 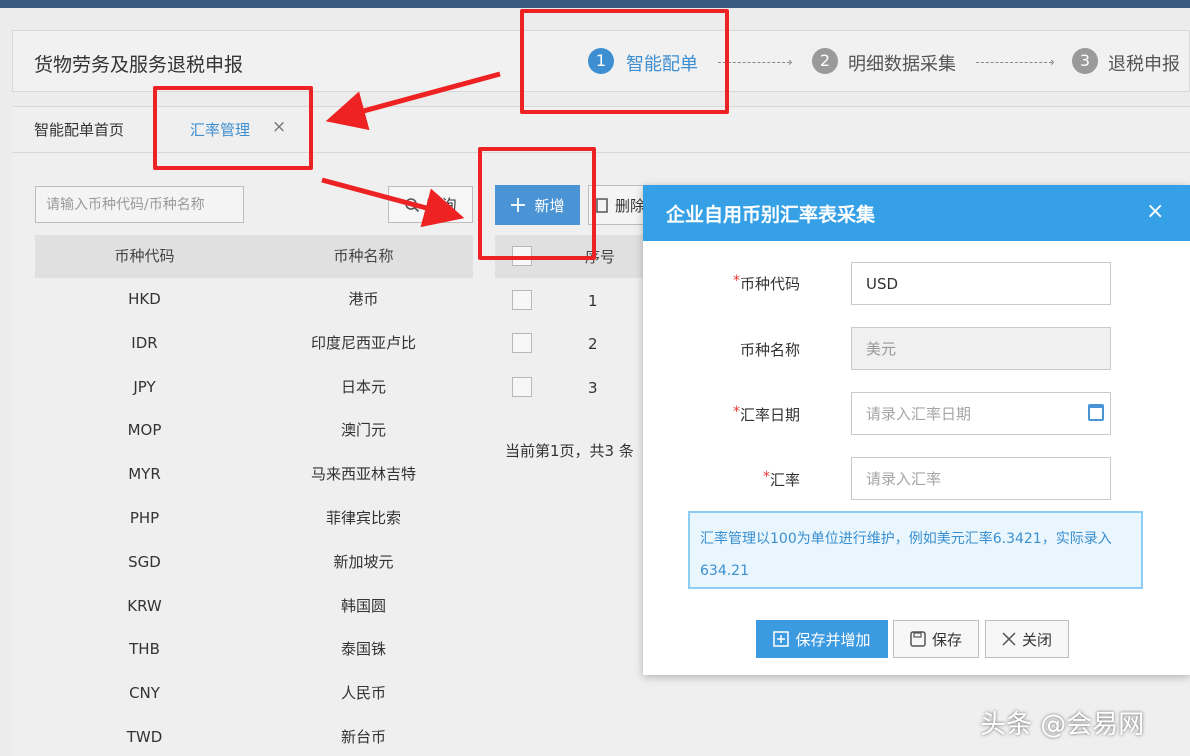 I want to click on arrow-annotations, so click(x=411, y=149).